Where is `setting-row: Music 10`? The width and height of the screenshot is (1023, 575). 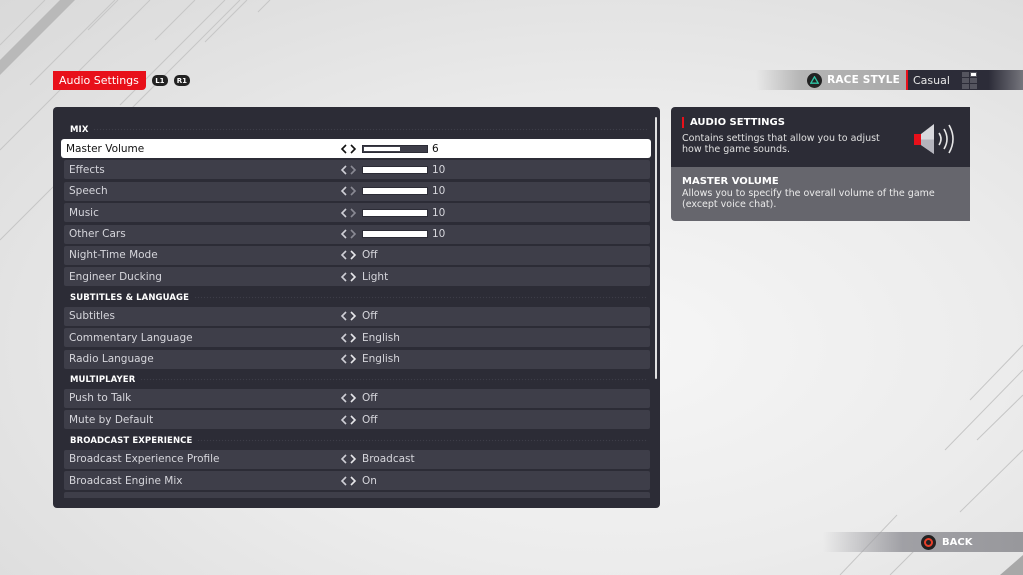
setting-row: Music 10 is located at coordinates (357, 213).